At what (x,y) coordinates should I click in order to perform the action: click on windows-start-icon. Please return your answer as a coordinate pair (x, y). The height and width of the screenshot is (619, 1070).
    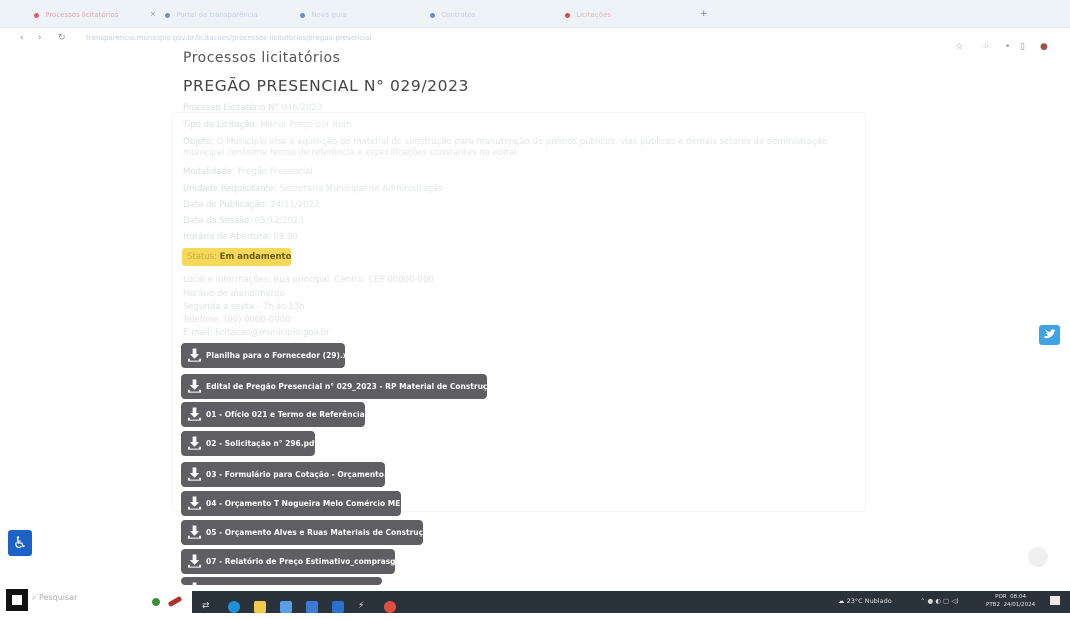
    Looking at the image, I should click on (17, 600).